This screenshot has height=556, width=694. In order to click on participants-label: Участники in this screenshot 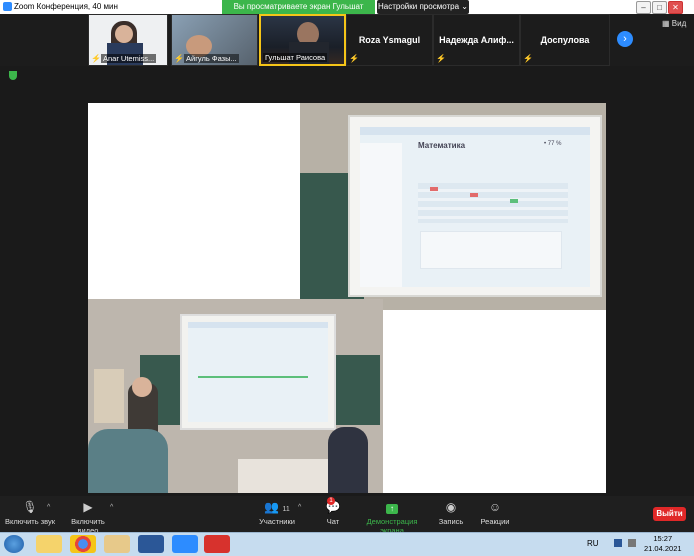, I will do `click(277, 521)`.